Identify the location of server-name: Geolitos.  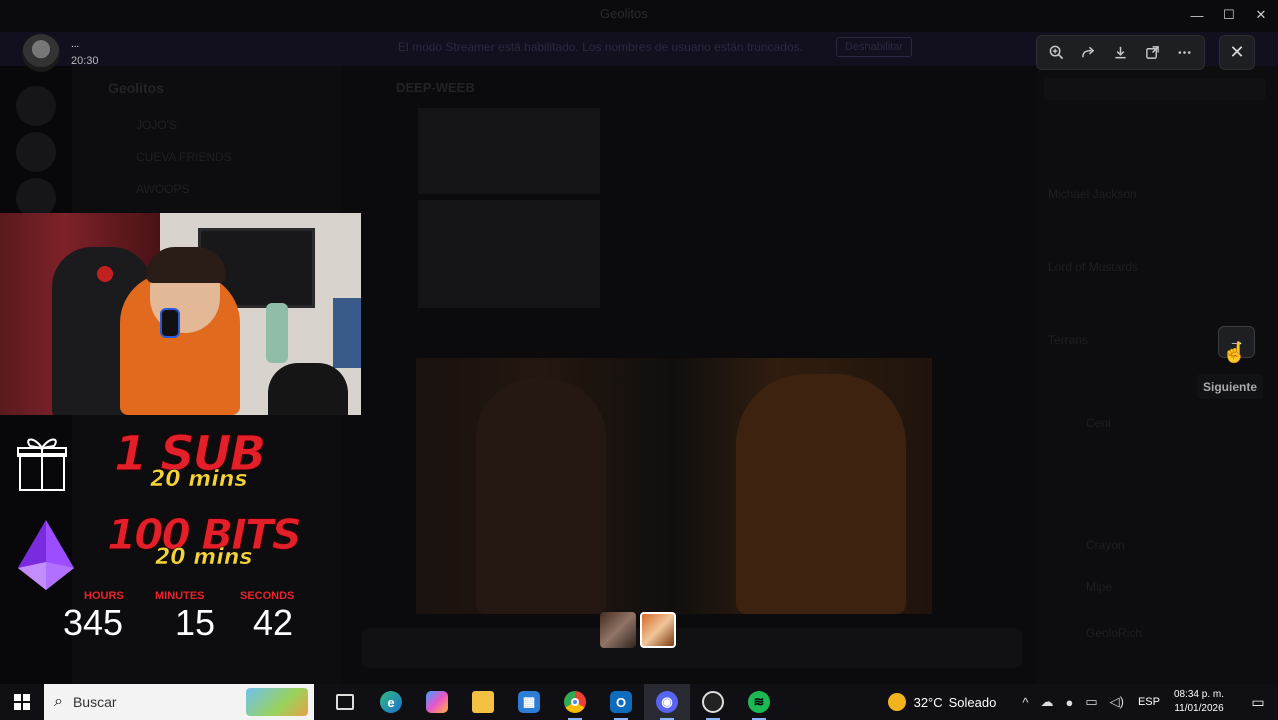
(136, 88).